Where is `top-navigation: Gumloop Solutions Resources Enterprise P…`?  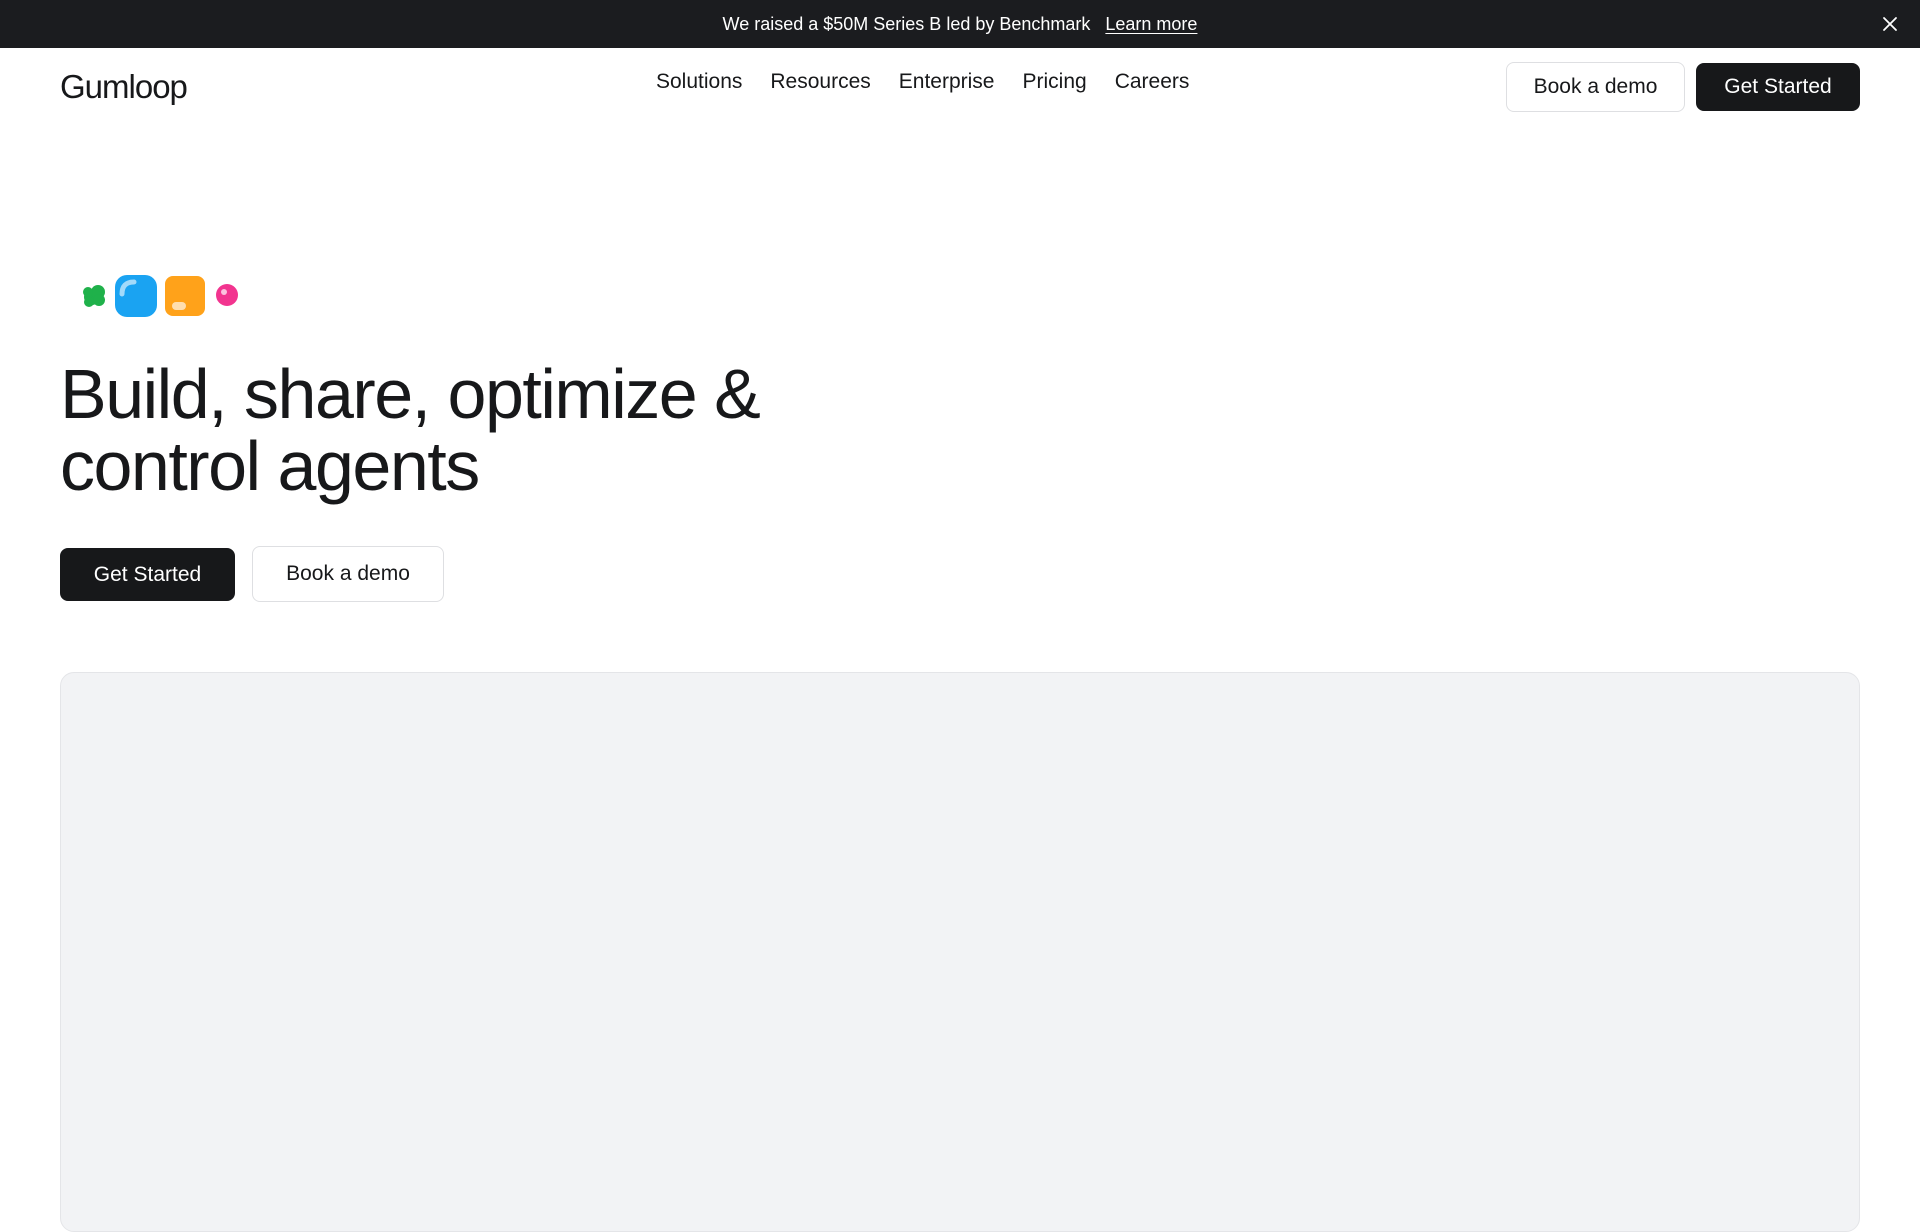
top-navigation: Gumloop Solutions Resources Enterprise P… is located at coordinates (960, 88).